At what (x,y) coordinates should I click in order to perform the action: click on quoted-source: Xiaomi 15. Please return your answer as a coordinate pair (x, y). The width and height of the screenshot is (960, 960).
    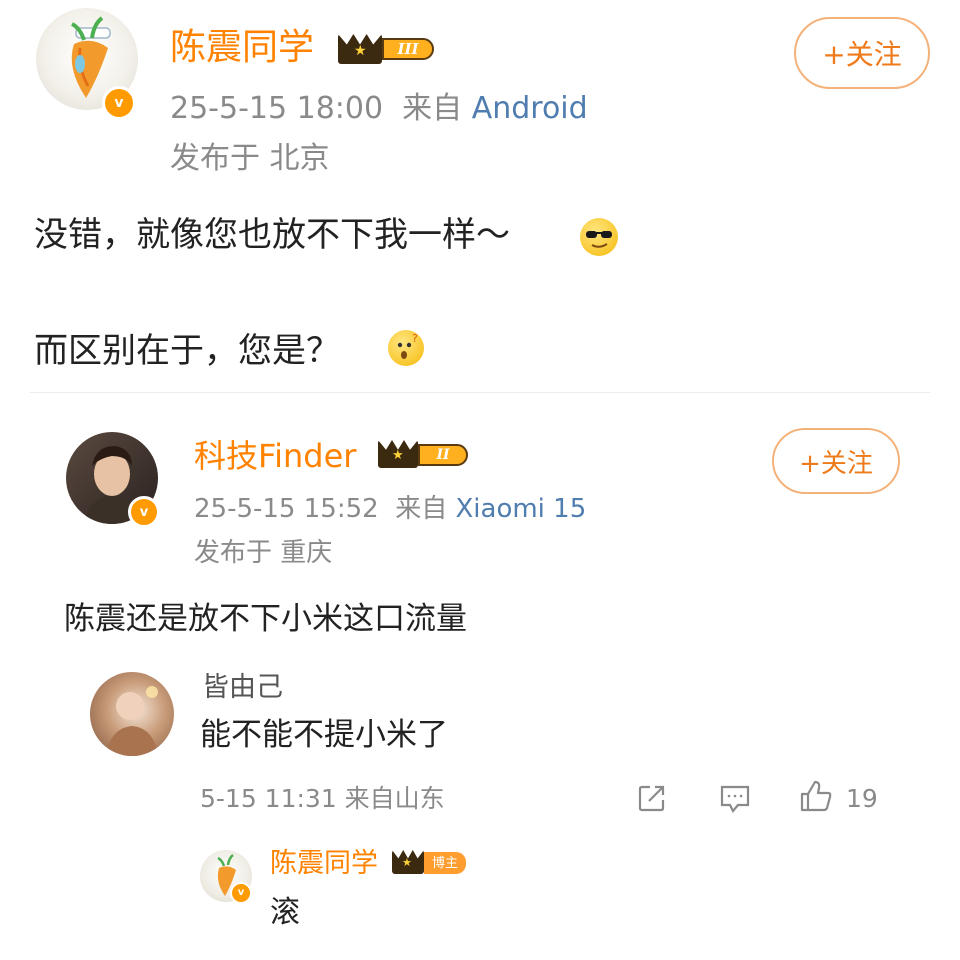
    Looking at the image, I should click on (520, 509).